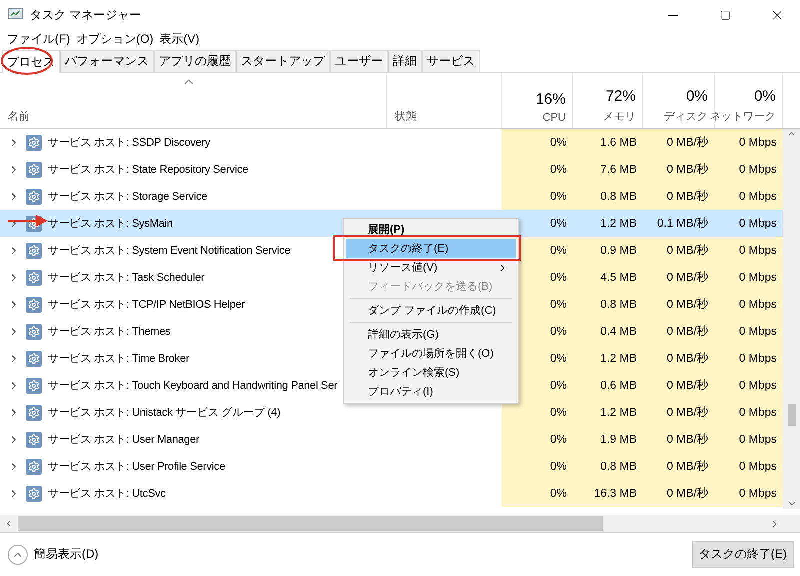 The height and width of the screenshot is (576, 800). I want to click on table-cell: 1.9 MB, so click(608, 439).